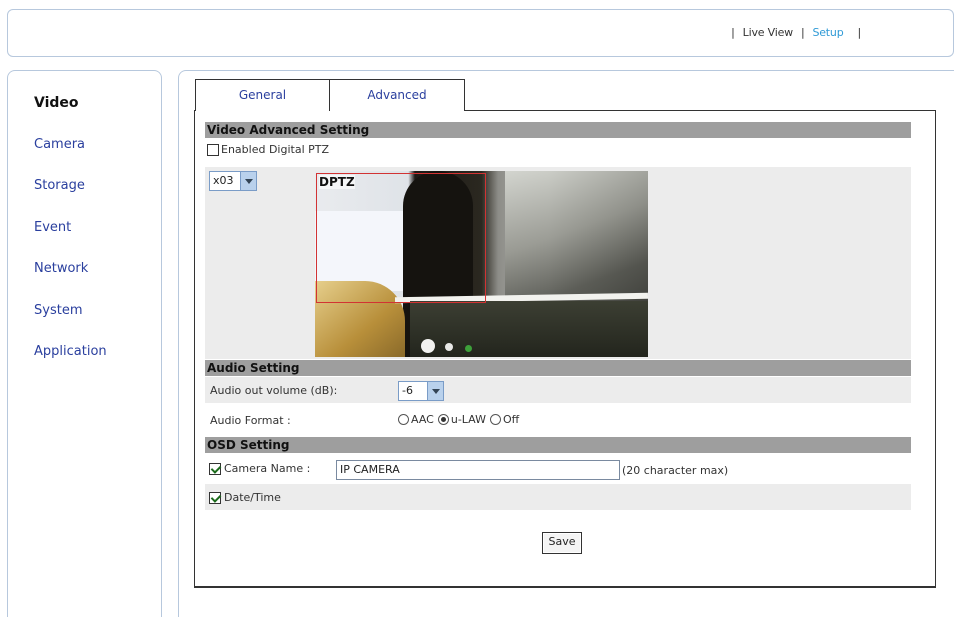 Image resolution: width=957 pixels, height=617 pixels. What do you see at coordinates (275, 149) in the screenshot?
I see `digital-ptz-label: Enabled Digital PTZ` at bounding box center [275, 149].